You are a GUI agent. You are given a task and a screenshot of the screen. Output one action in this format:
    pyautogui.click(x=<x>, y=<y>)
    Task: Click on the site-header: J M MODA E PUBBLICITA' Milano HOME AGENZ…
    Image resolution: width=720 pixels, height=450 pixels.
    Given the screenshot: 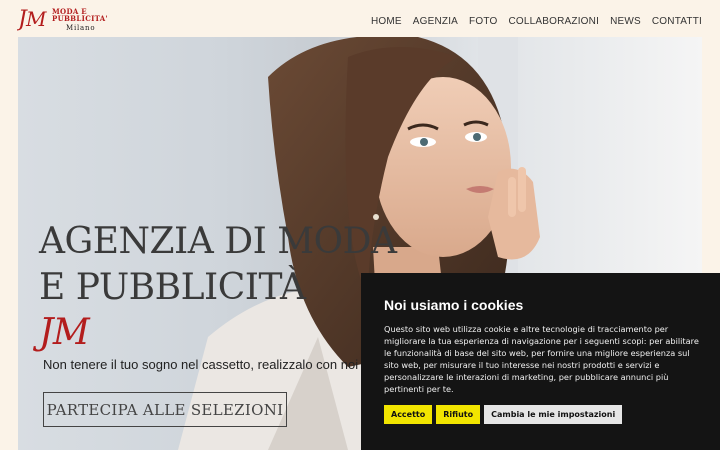 What is the action you would take?
    pyautogui.click(x=360, y=18)
    